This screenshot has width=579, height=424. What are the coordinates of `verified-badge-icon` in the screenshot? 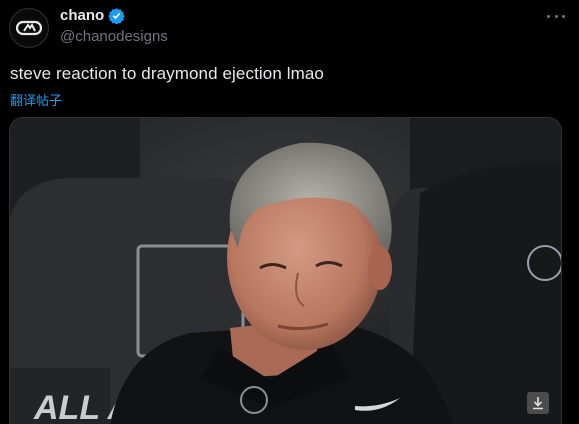 It's located at (116, 16).